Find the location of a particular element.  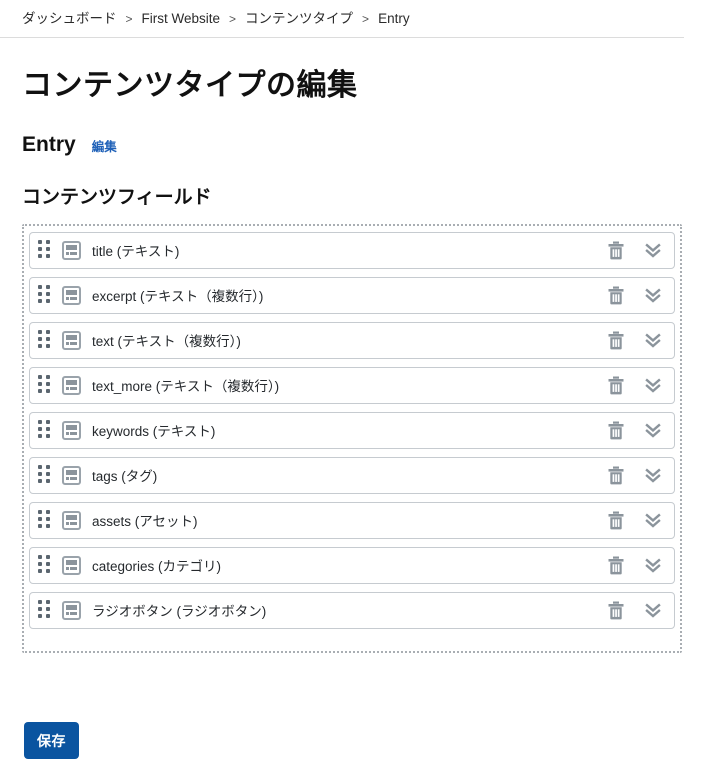

field-row: keywords (テキスト) is located at coordinates (352, 430).